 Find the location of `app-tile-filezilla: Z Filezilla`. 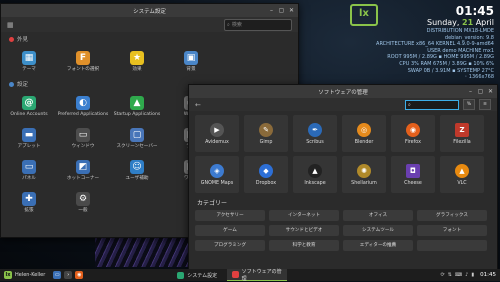

app-tile-filezilla: Z Filezilla is located at coordinates (462, 133).